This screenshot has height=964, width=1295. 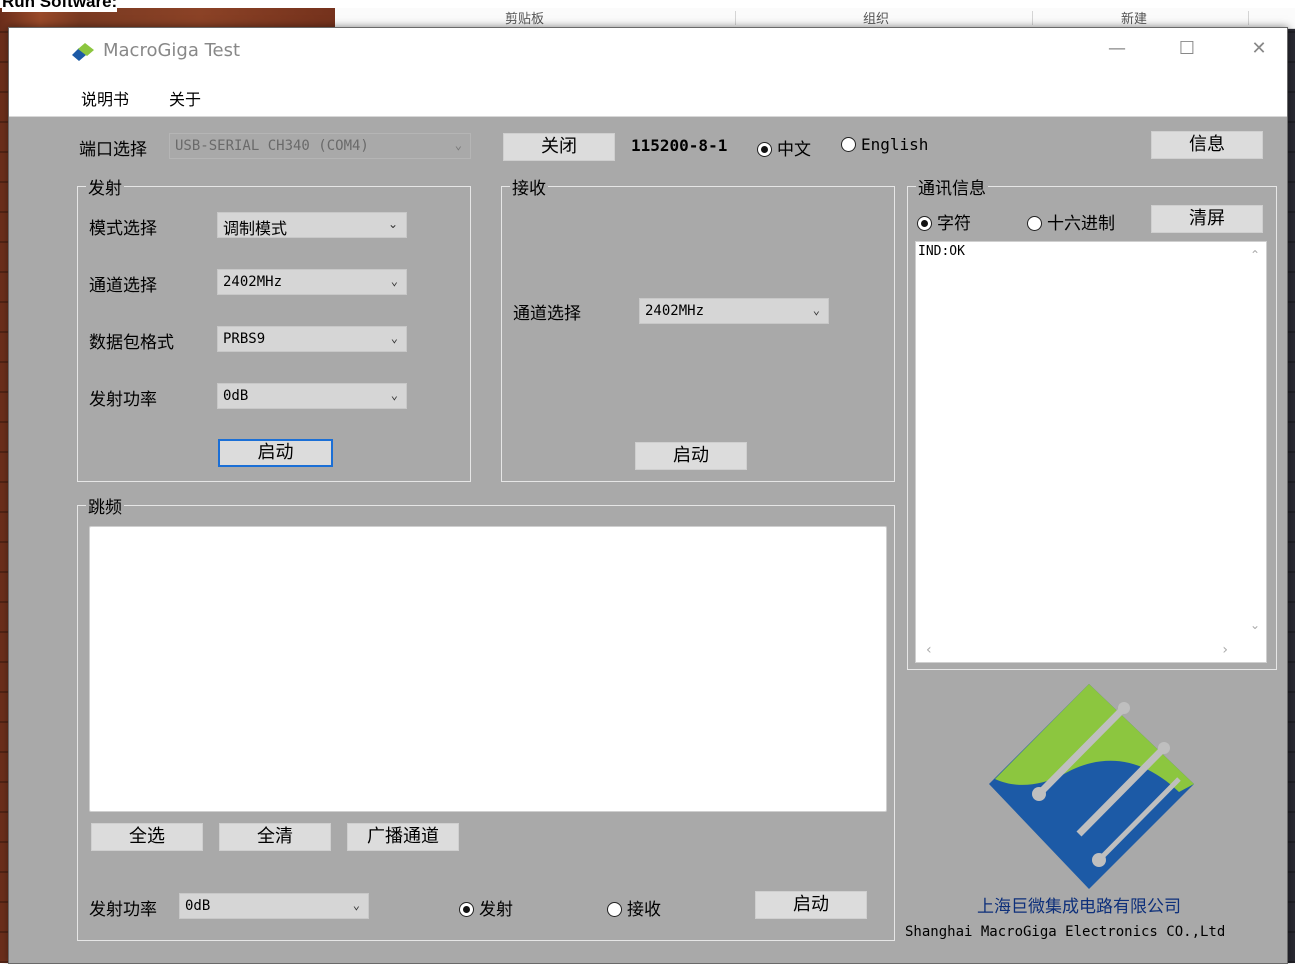 I want to click on select-all-button: 全选, so click(x=147, y=837).